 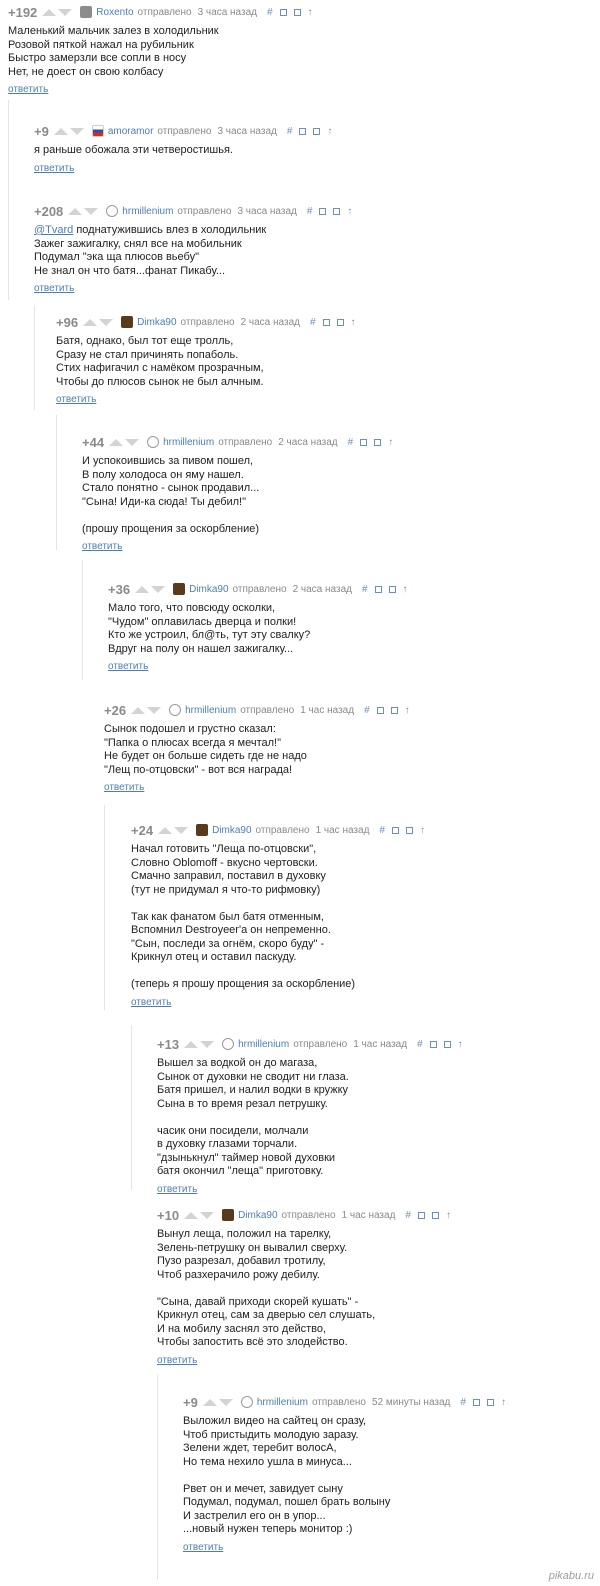 I want to click on author-nick: amoramor, so click(x=131, y=131).